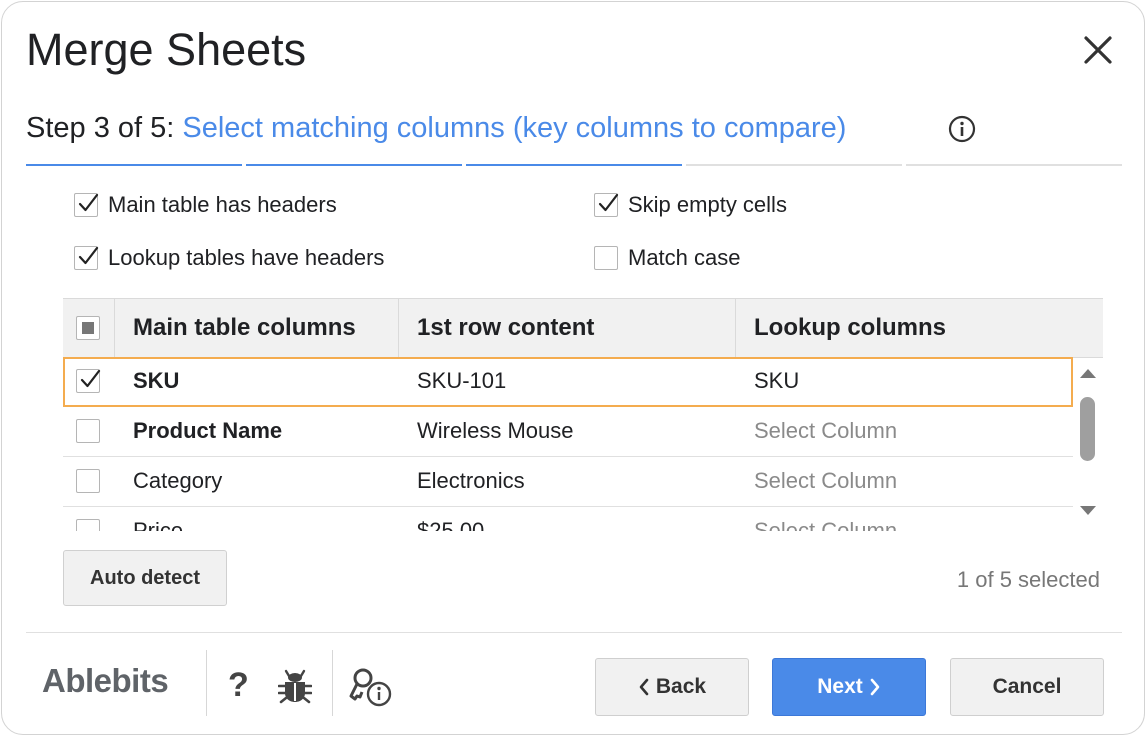 This screenshot has height=736, width=1146. I want to click on table-row: SKU SKU-101 SKU, so click(568, 382).